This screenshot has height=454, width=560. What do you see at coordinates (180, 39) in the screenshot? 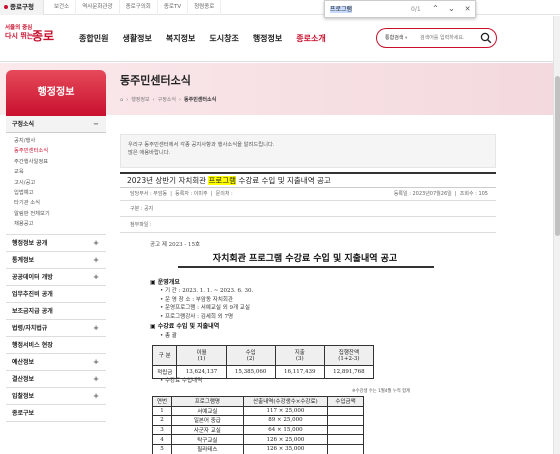
I see `nav-item: 복지정보` at bounding box center [180, 39].